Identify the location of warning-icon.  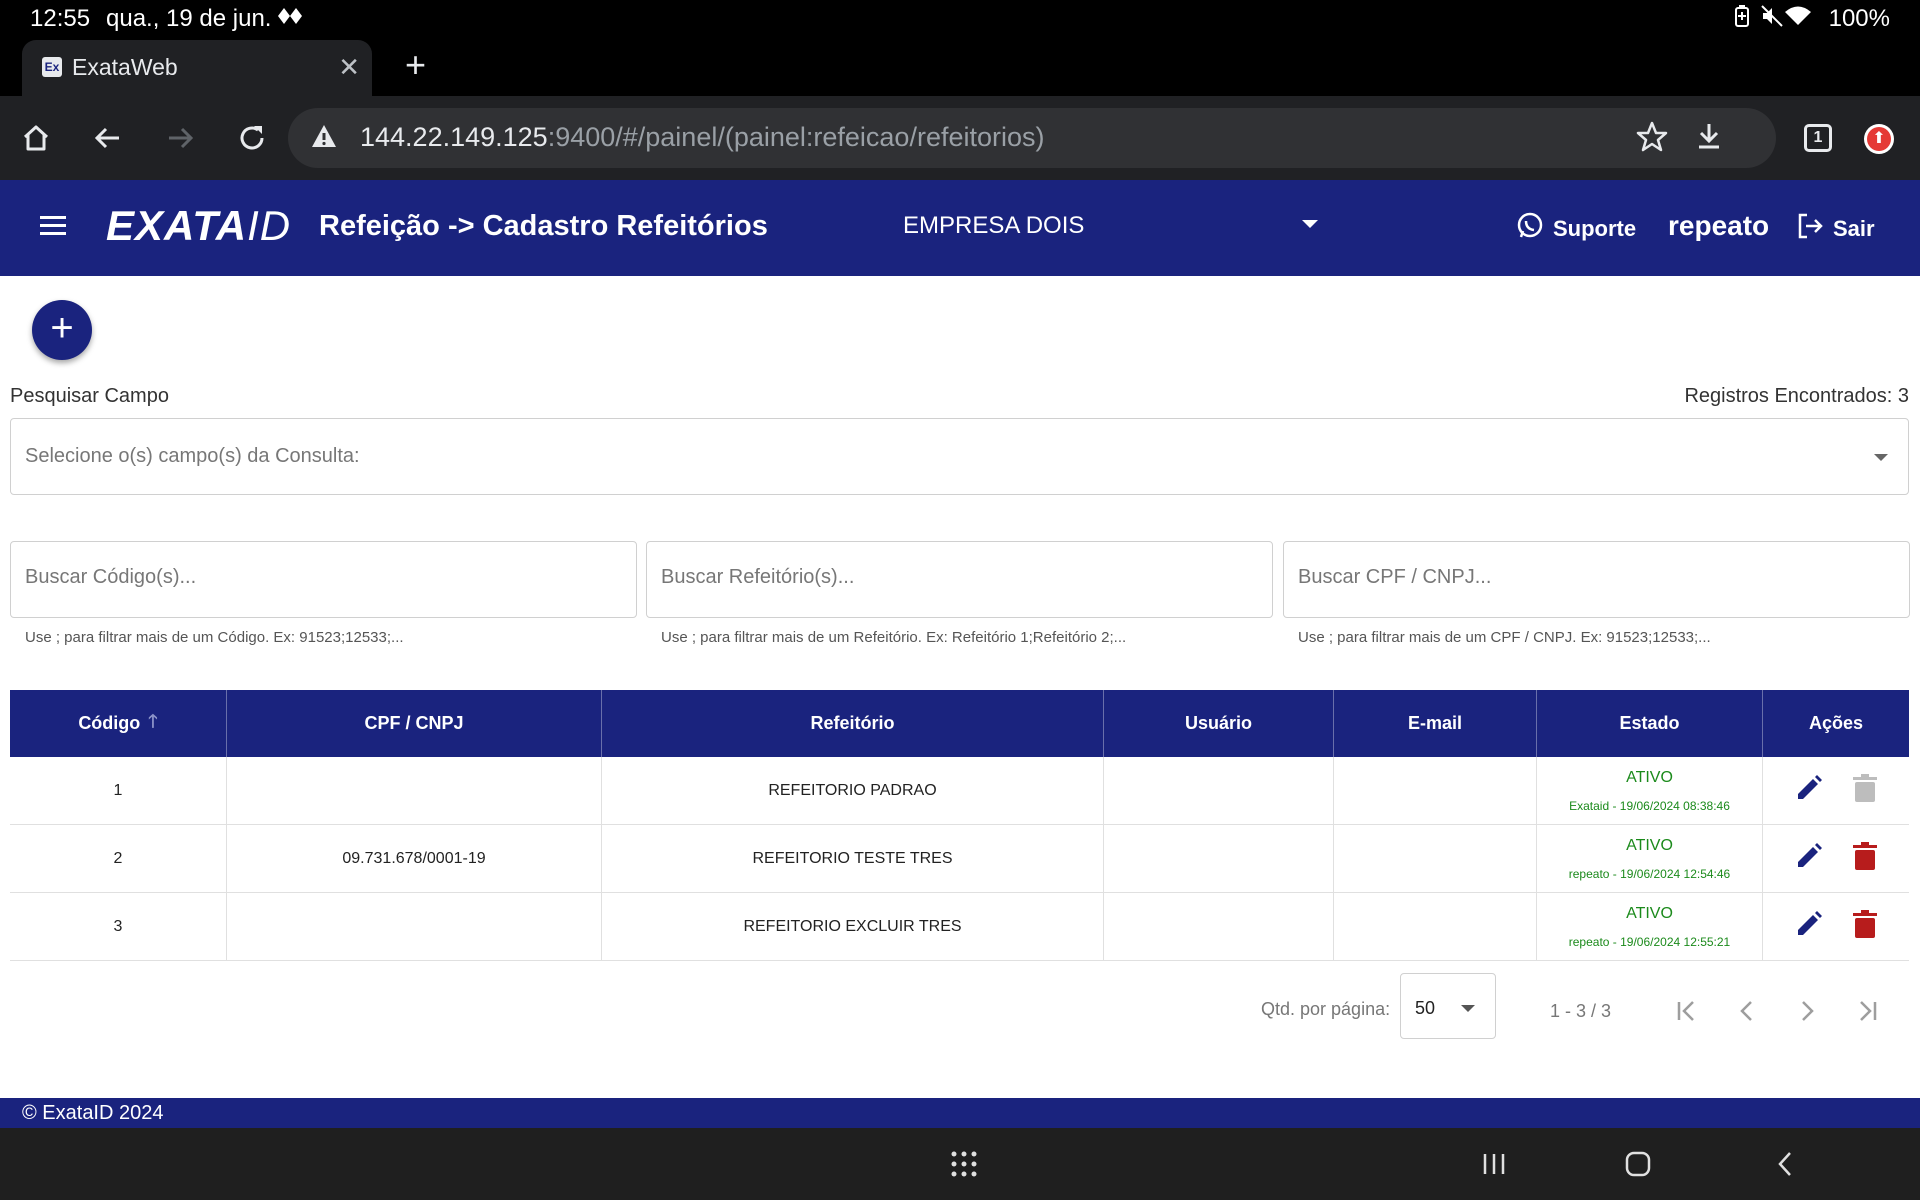
(324, 138).